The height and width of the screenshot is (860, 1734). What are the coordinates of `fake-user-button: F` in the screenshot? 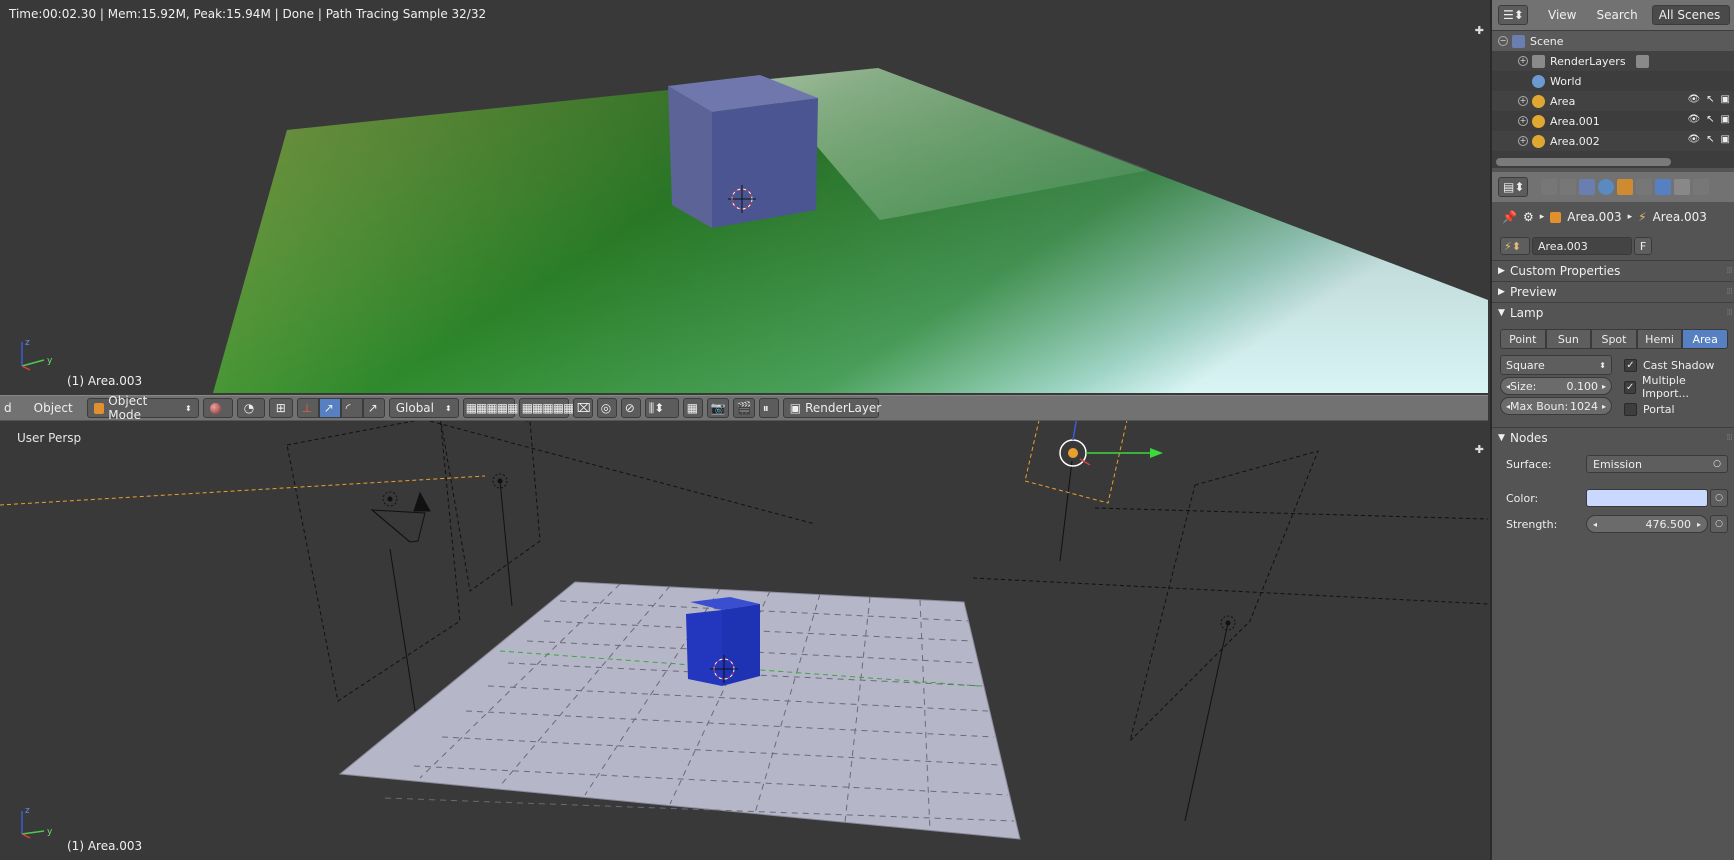 It's located at (1643, 246).